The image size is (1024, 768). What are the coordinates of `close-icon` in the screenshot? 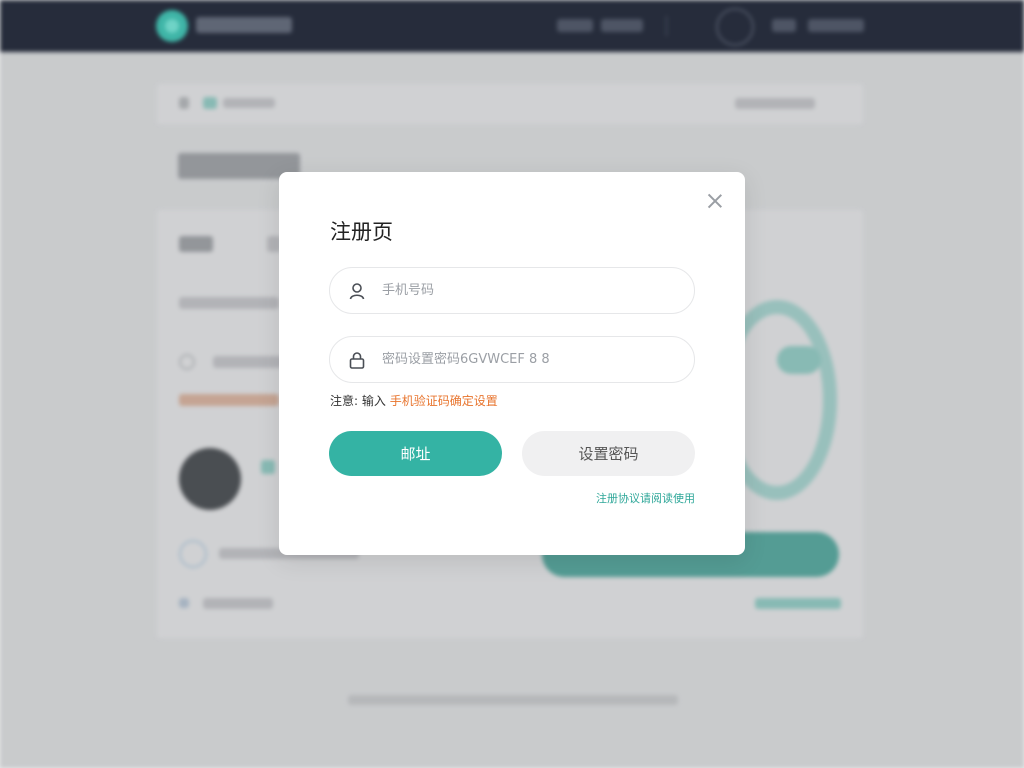 It's located at (715, 201).